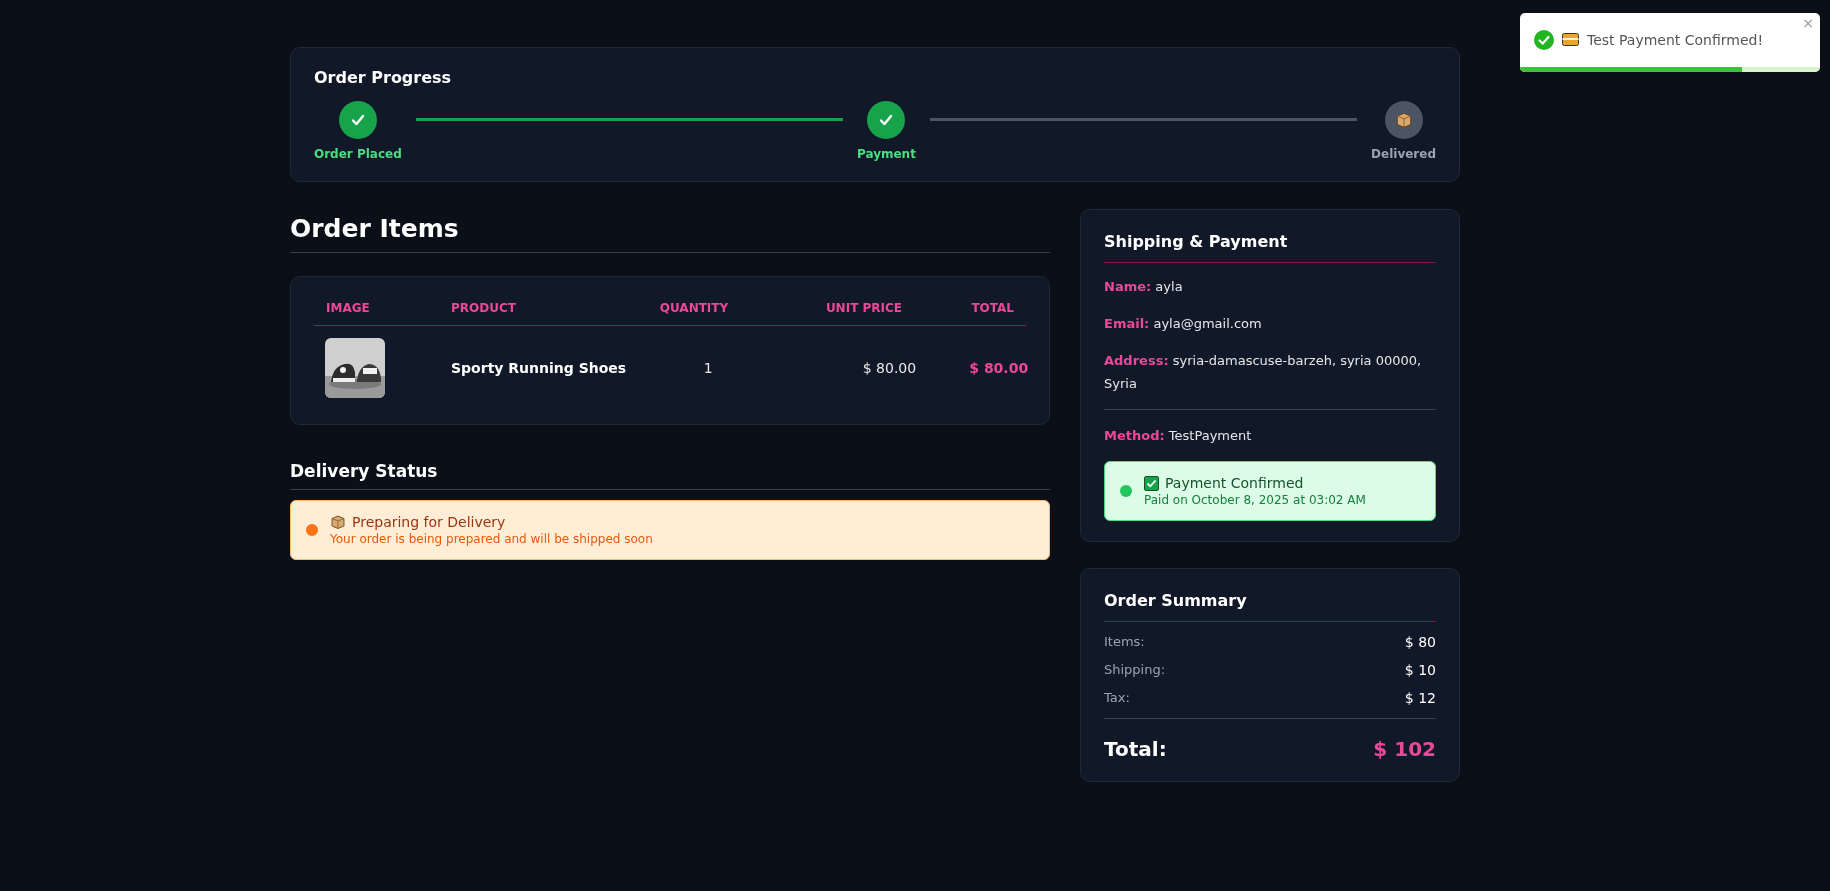 Image resolution: width=1830 pixels, height=891 pixels. I want to click on section-title: Order Items, so click(670, 231).